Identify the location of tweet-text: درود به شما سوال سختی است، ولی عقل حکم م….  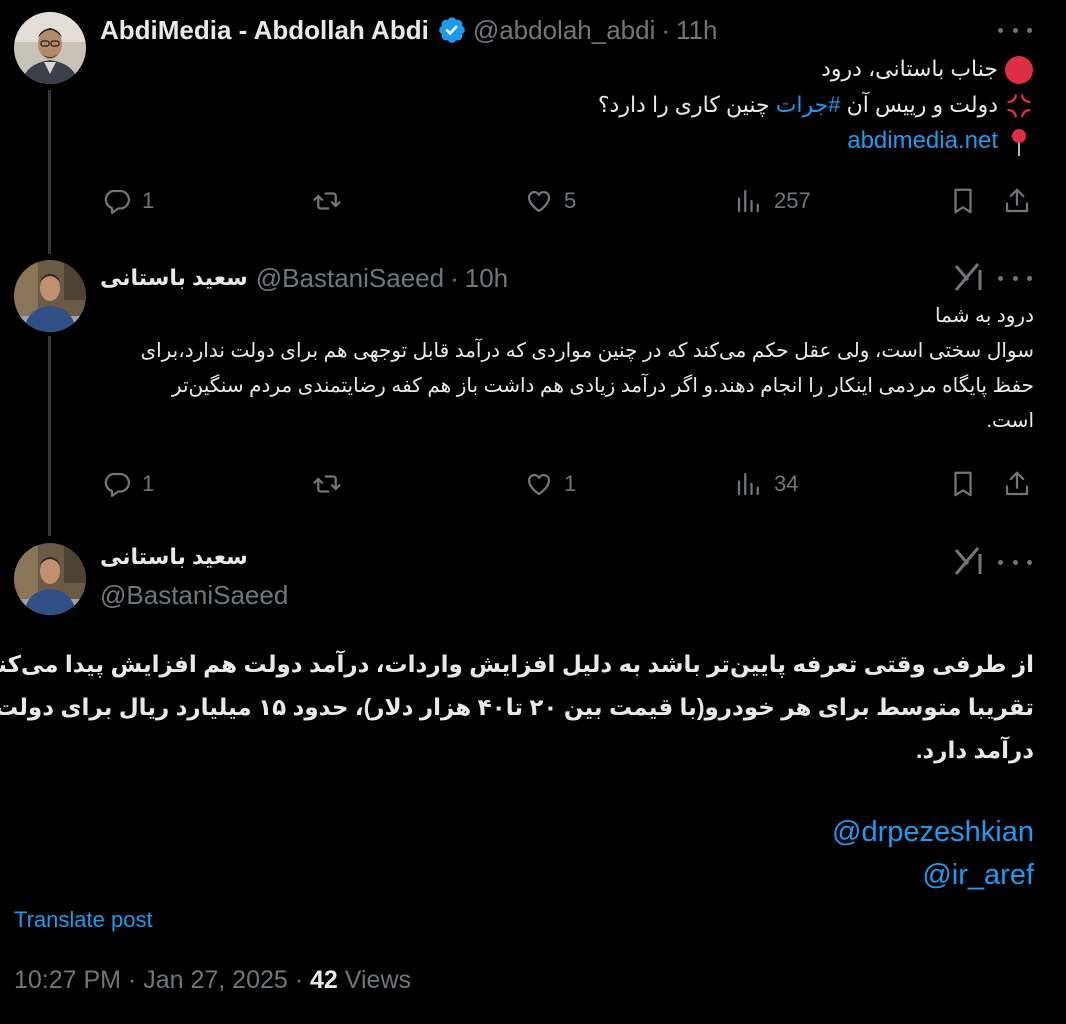
(567, 369).